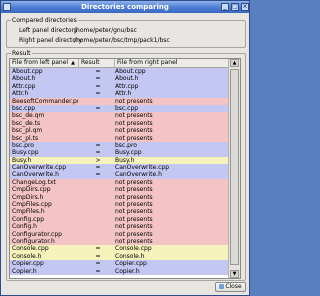 The height and width of the screenshot is (296, 320). Describe the element at coordinates (130, 71) in the screenshot. I see `right-file-cell: About.cpp` at that location.